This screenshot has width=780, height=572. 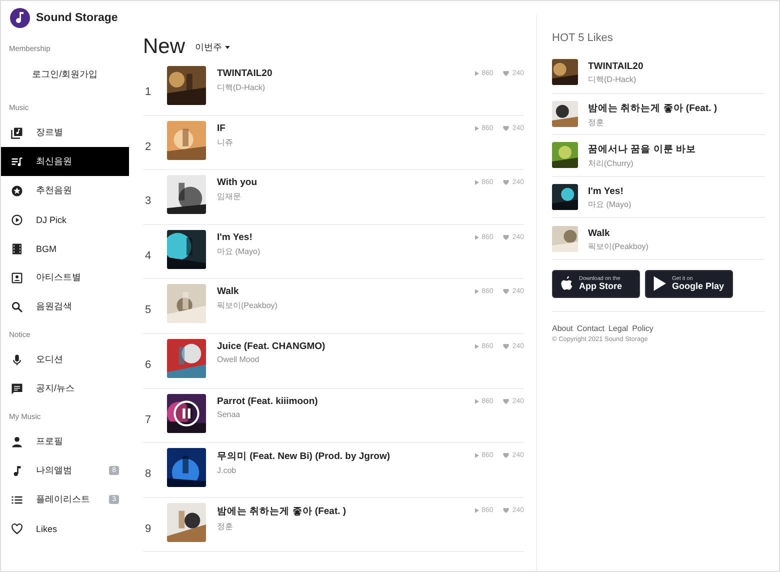 What do you see at coordinates (50, 132) in the screenshot?
I see `nav-label: 장르별` at bounding box center [50, 132].